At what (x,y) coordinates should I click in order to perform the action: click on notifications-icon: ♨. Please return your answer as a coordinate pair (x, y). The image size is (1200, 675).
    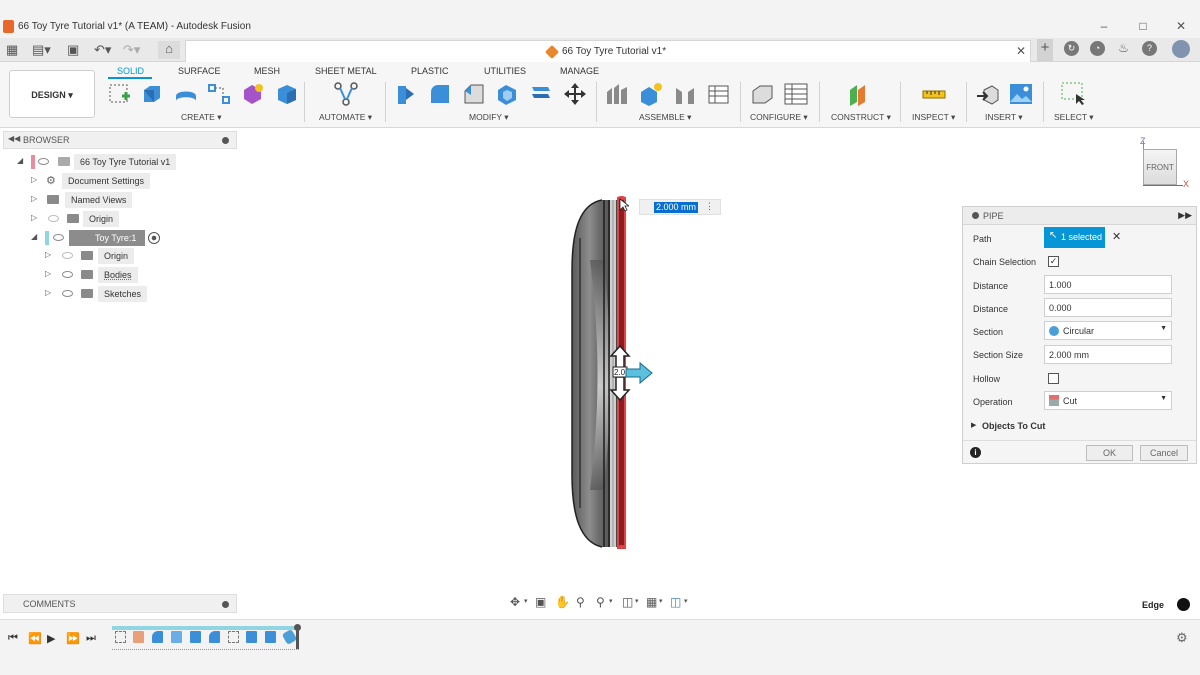
    Looking at the image, I should click on (1123, 48).